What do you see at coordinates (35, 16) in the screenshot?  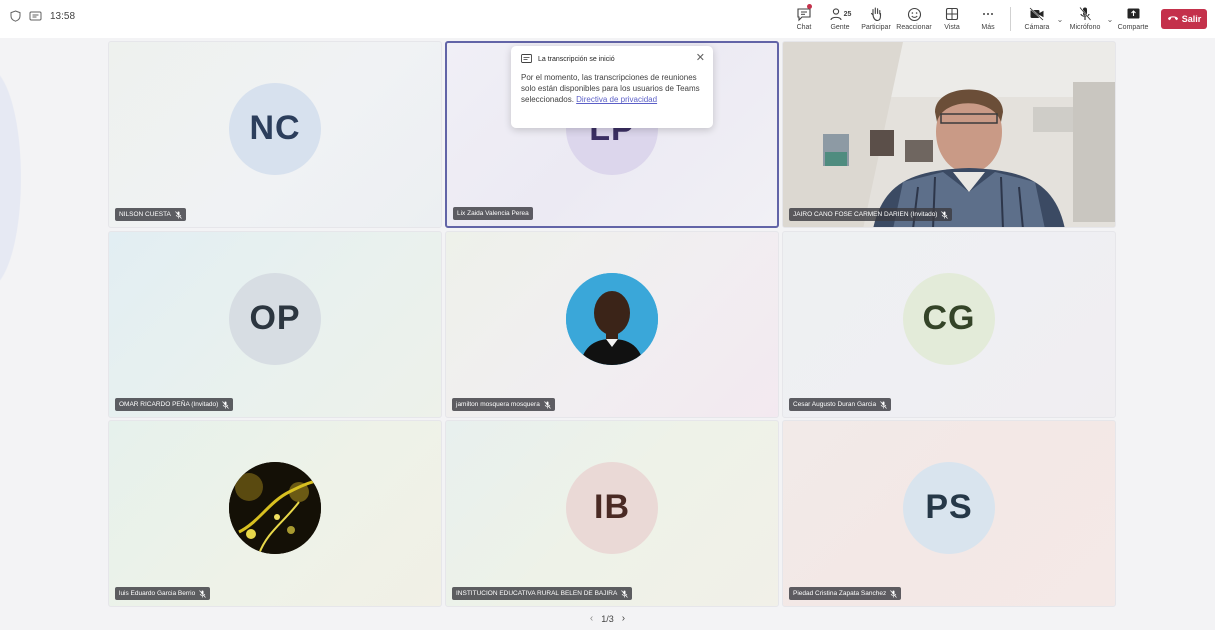 I see `transcript-status-icon` at bounding box center [35, 16].